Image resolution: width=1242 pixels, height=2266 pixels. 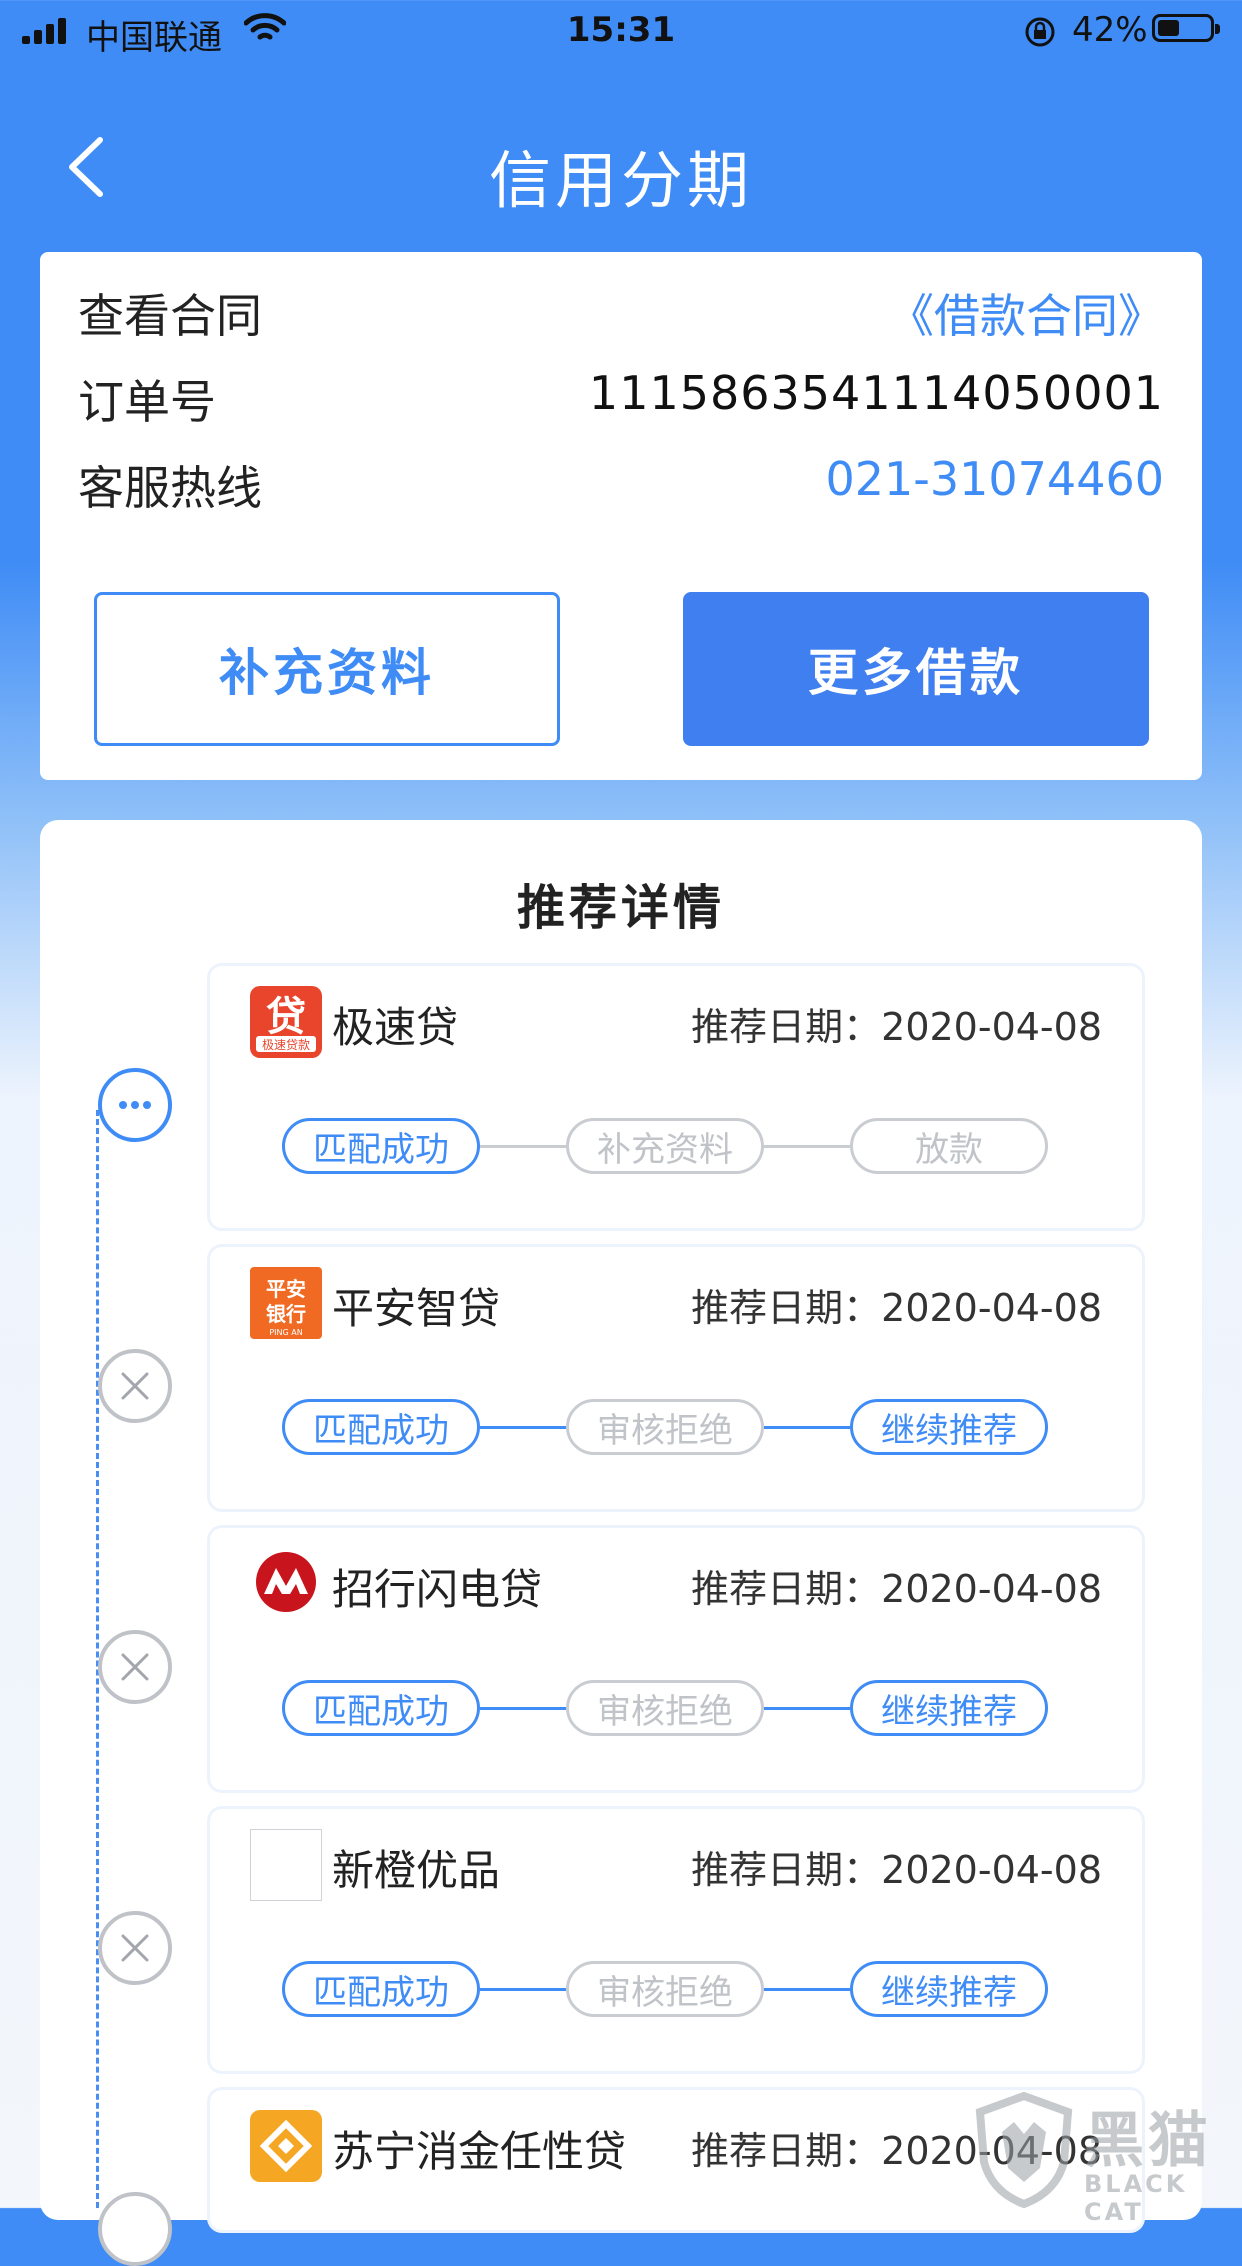 I want to click on pingan-bank-logo-icon: 平安 银行 PING AN, so click(x=286, y=1303).